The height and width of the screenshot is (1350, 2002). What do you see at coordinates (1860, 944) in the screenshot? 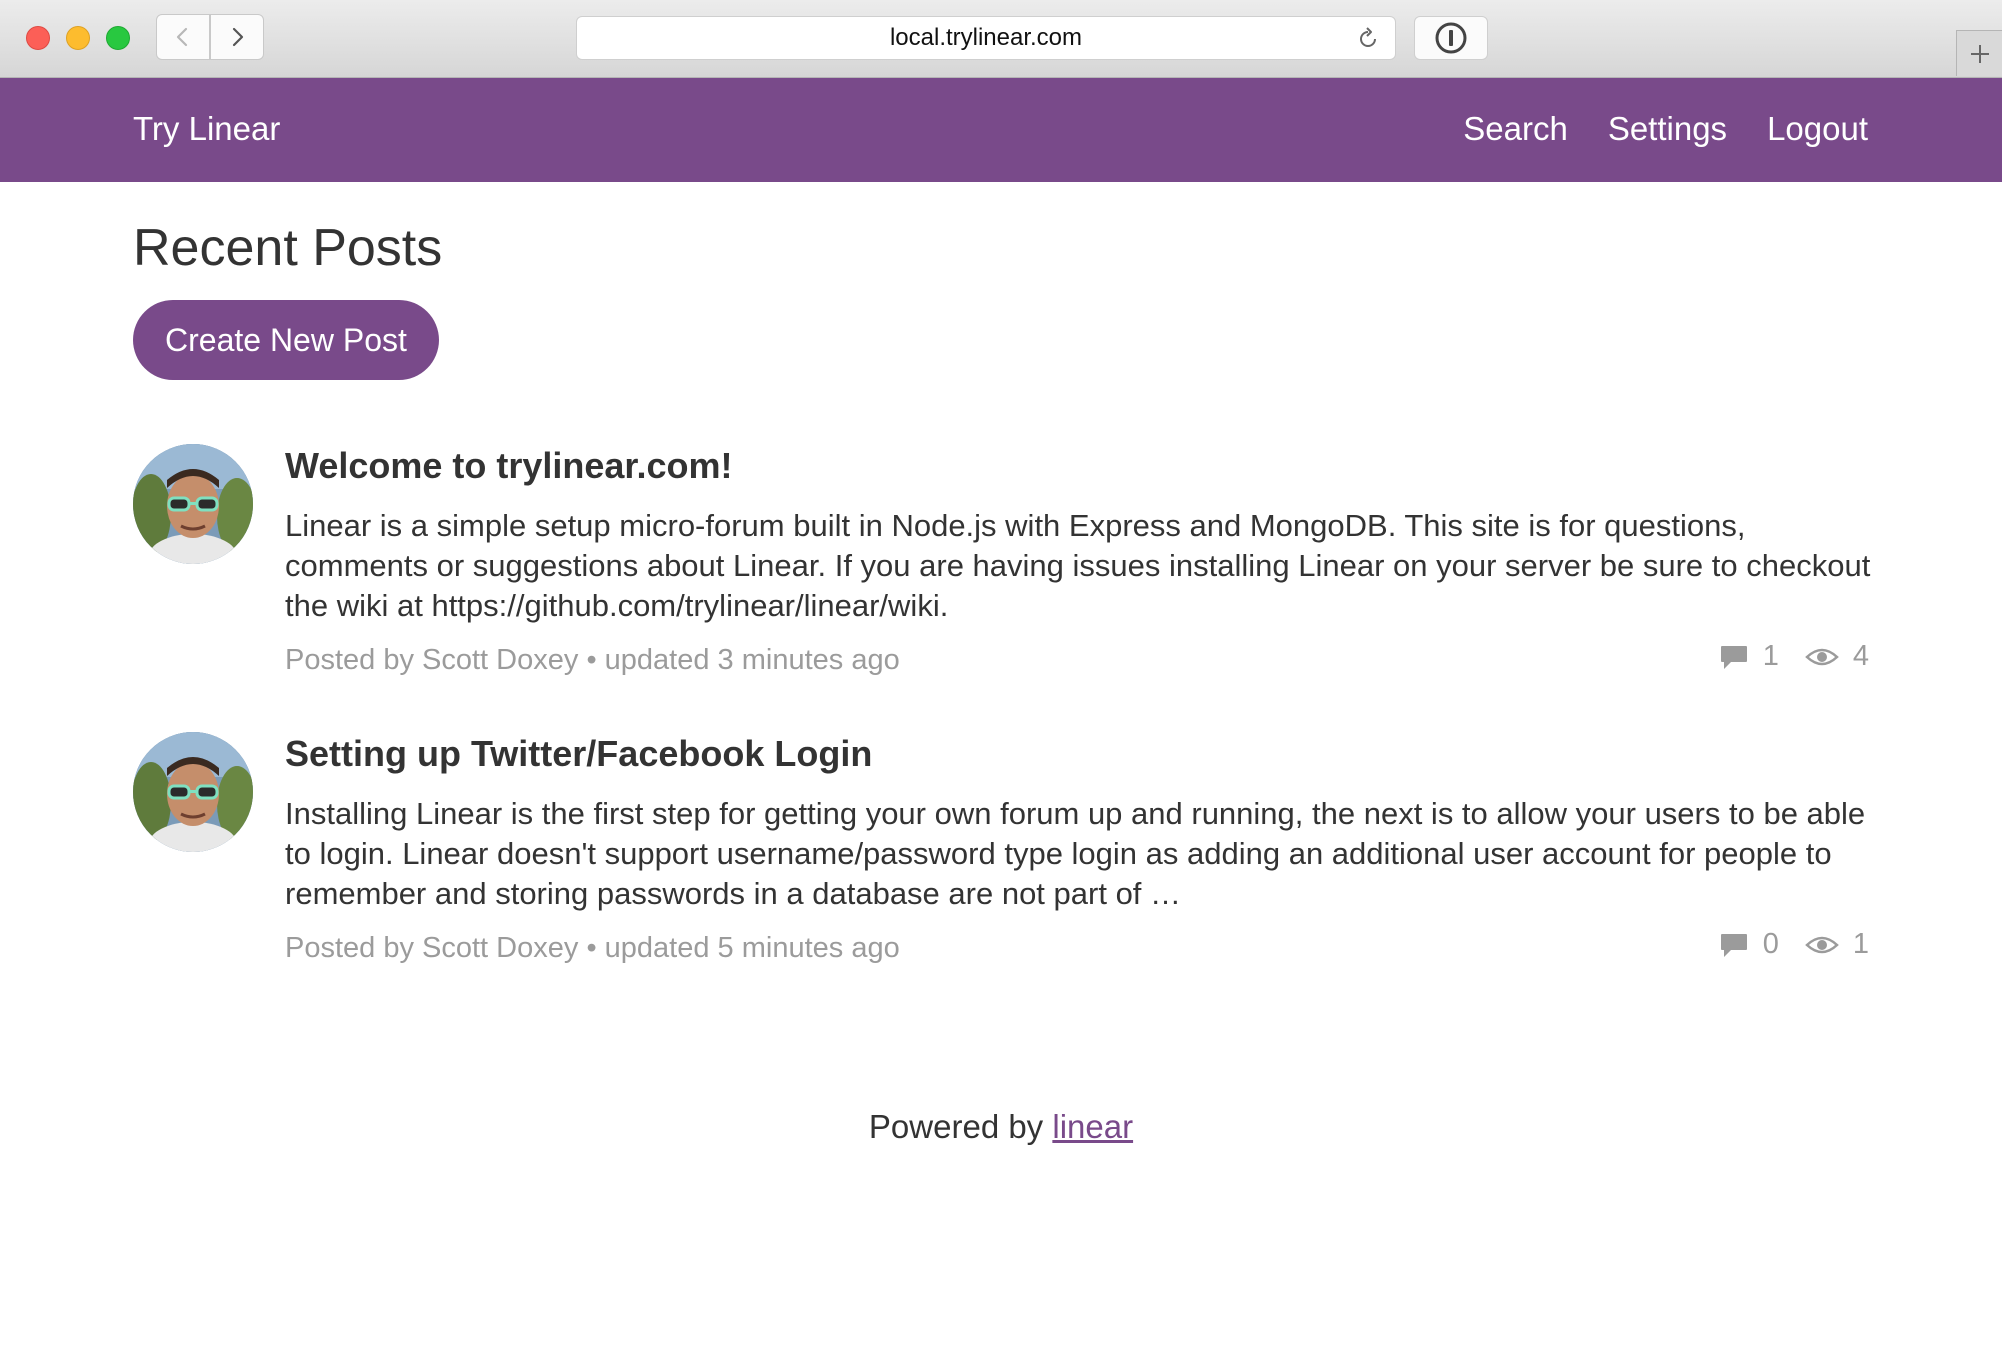
I see `view-count-value: 1` at bounding box center [1860, 944].